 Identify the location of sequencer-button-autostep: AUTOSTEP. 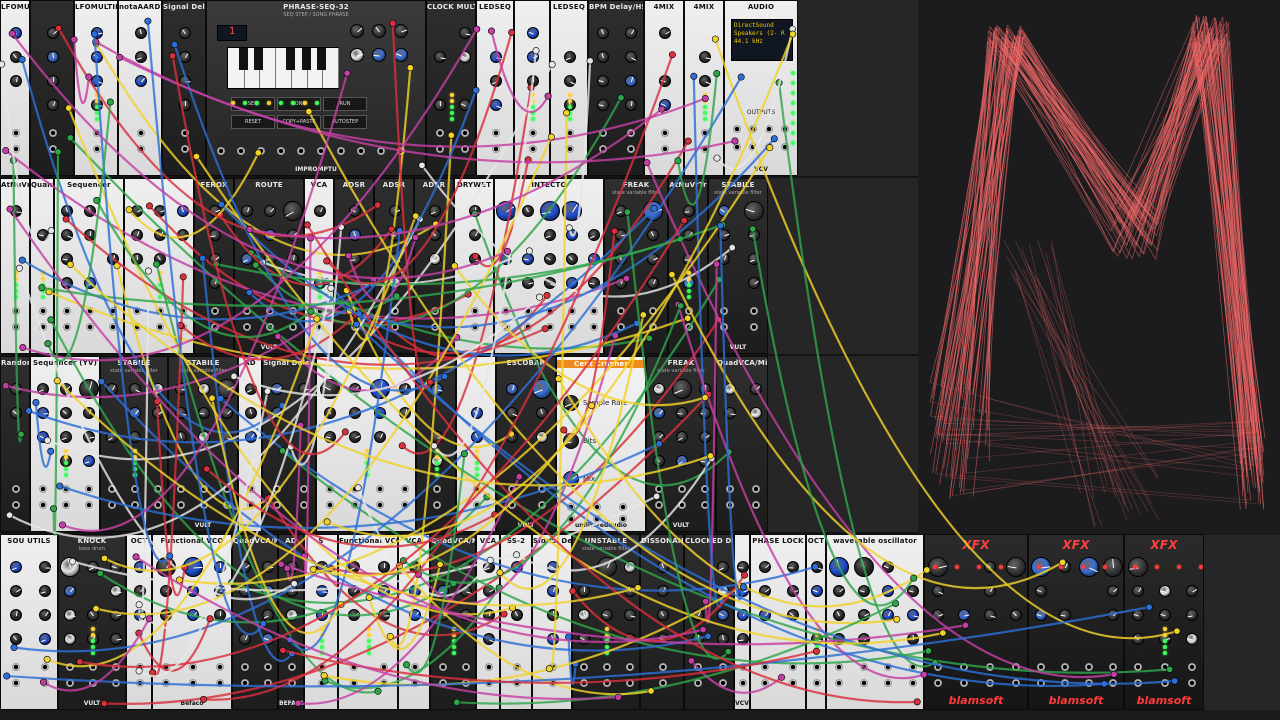
(345, 122).